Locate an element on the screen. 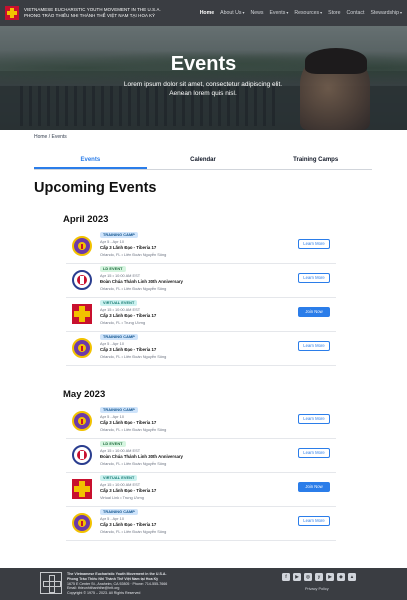  tab-training-camps: Training Camps is located at coordinates (315, 160).